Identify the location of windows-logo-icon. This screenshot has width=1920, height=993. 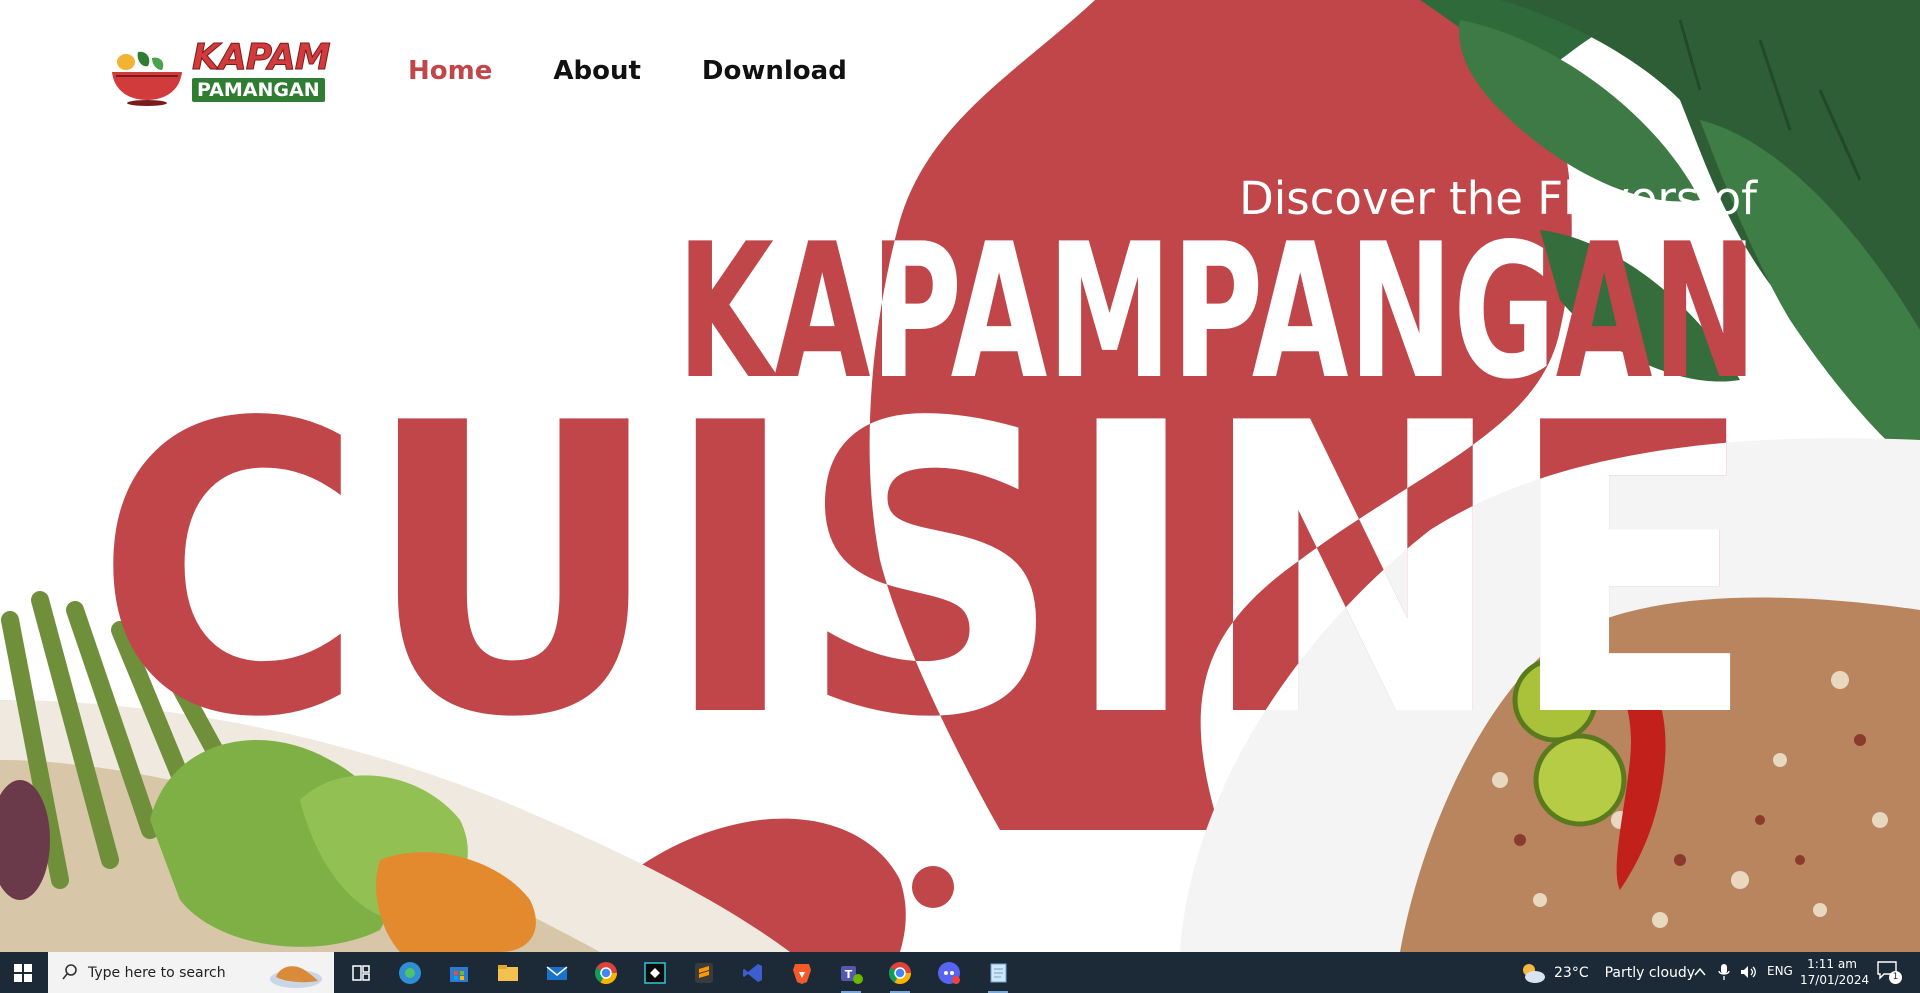
(23, 972).